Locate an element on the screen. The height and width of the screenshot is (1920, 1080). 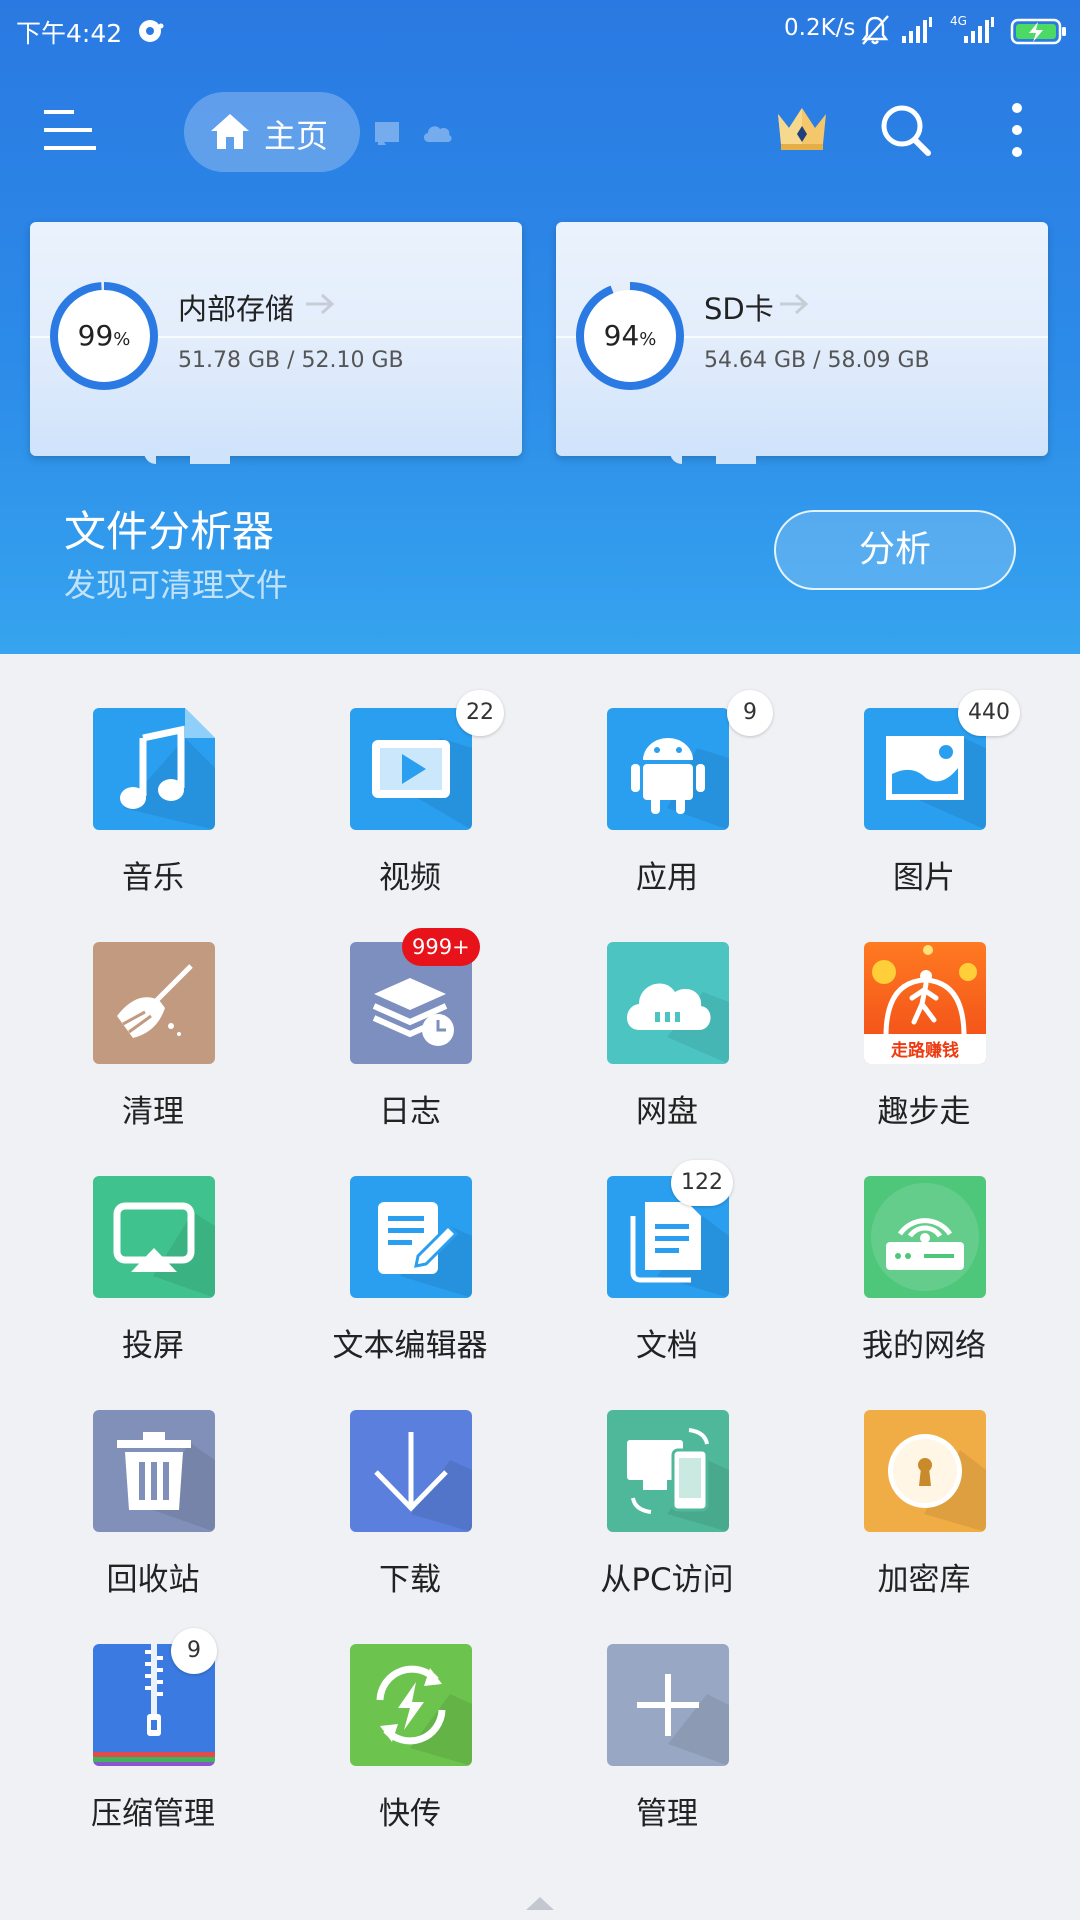
storage-usage: 51.78 GB / 52.10 GB is located at coordinates (291, 360).